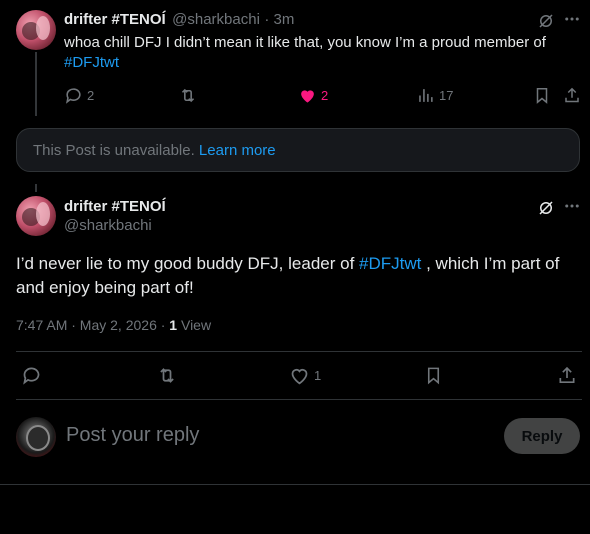 The width and height of the screenshot is (590, 534). What do you see at coordinates (284, 19) in the screenshot?
I see `post-time: 3m` at bounding box center [284, 19].